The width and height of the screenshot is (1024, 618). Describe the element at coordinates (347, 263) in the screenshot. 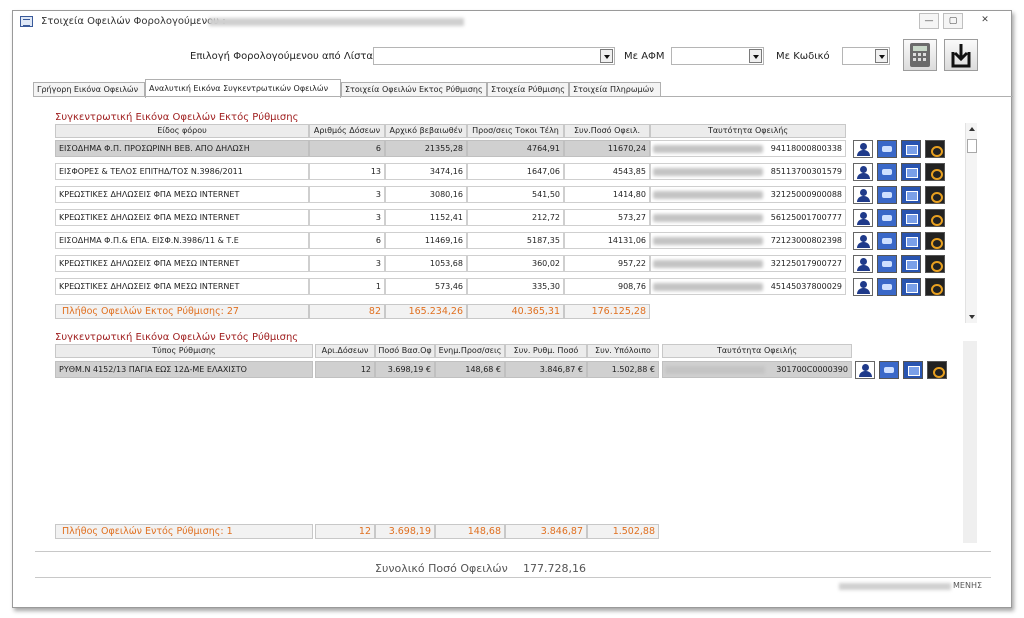

I see `outside-cell-installments: 3` at that location.